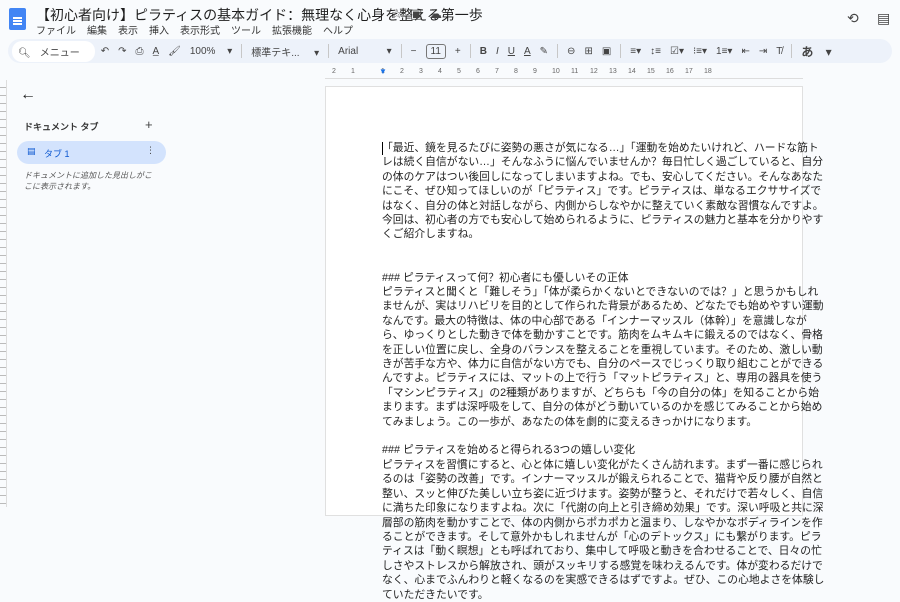 The width and height of the screenshot is (900, 602). What do you see at coordinates (779, 51) in the screenshot?
I see `clear-formatting-icon: T̸` at bounding box center [779, 51].